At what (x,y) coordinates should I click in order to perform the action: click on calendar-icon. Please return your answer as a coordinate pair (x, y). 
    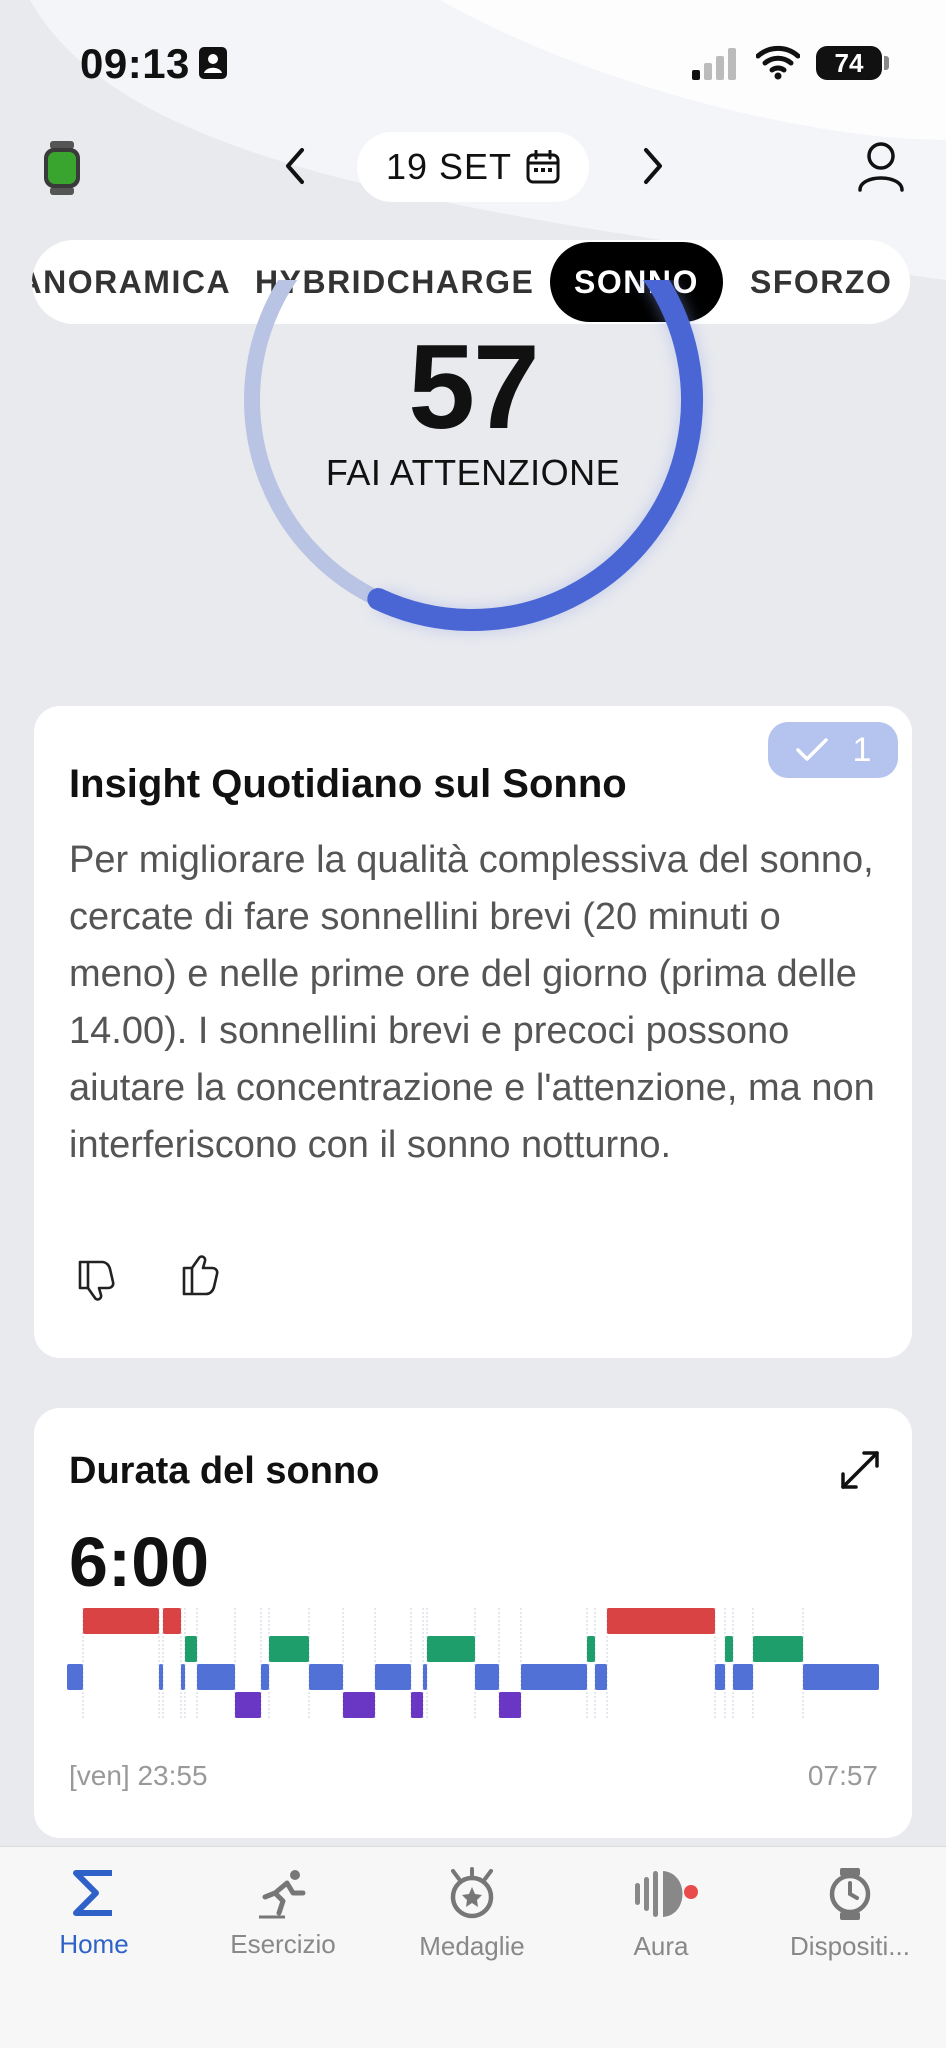
    Looking at the image, I should click on (543, 167).